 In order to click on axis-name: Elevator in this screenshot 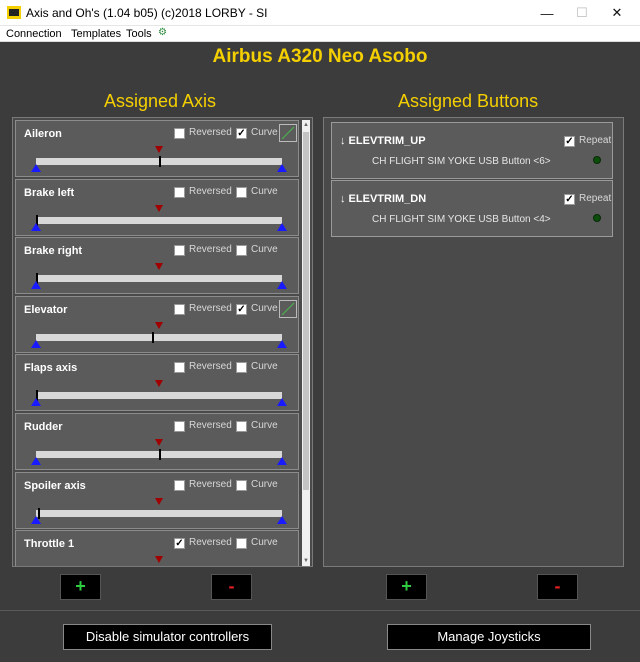, I will do `click(46, 310)`.